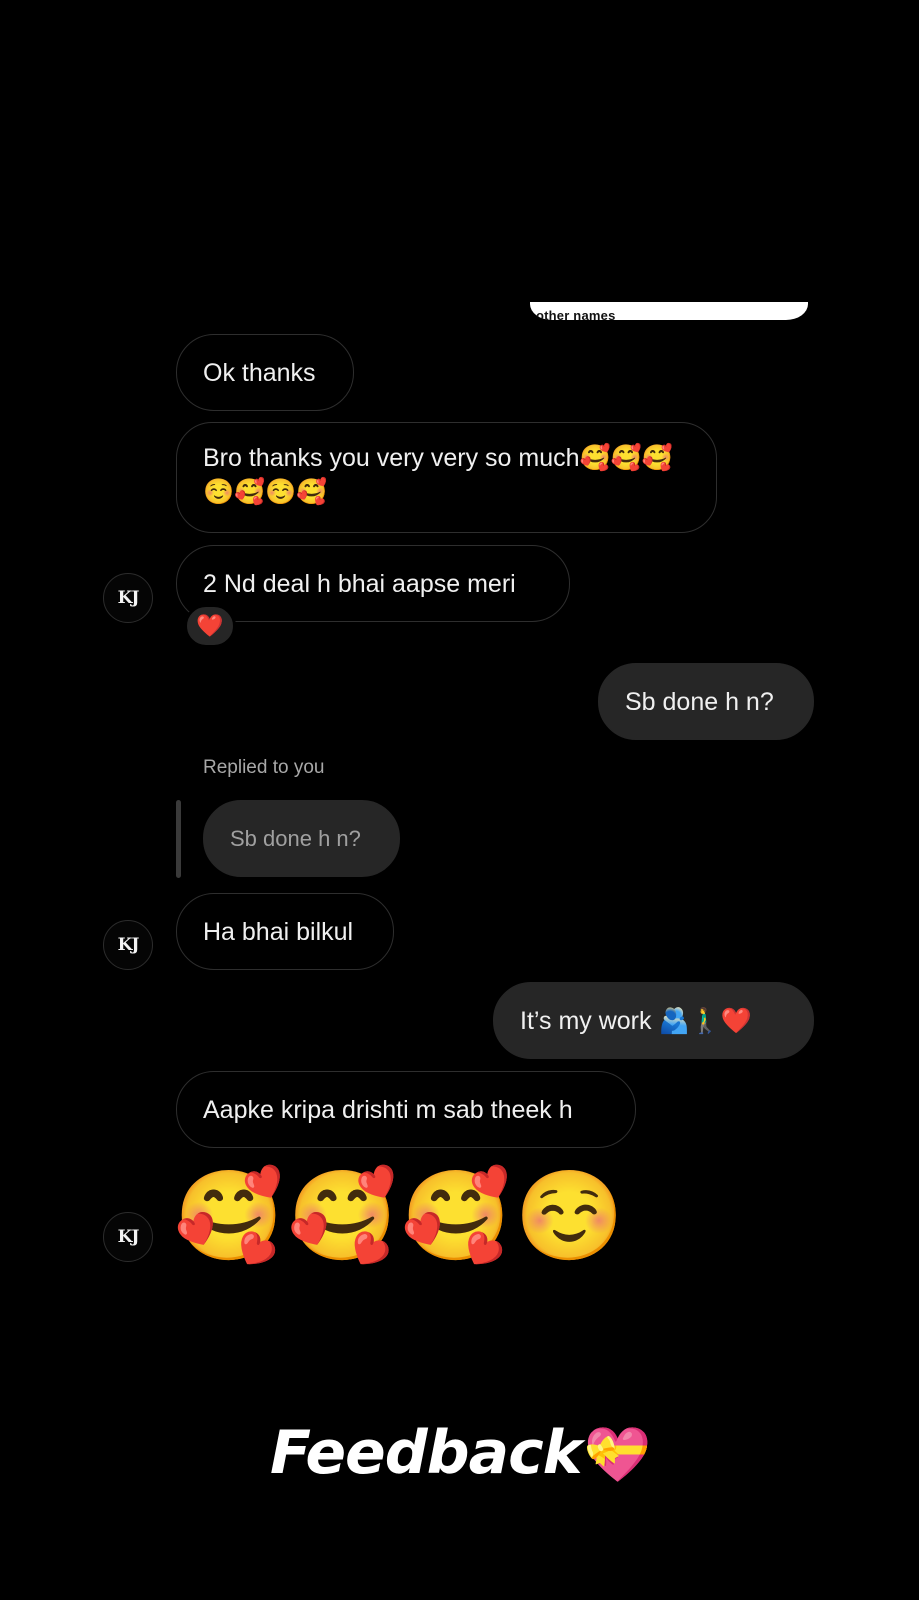 This screenshot has height=1600, width=919. Describe the element at coordinates (359, 583) in the screenshot. I see `message-text: 2 Nd deal h bhai aapse meri` at that location.